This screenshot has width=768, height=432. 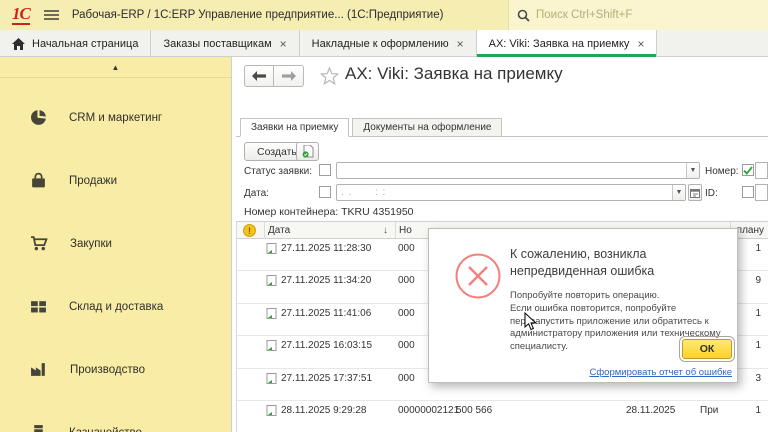 I want to click on status-filter-field: ▼, so click(x=518, y=170).